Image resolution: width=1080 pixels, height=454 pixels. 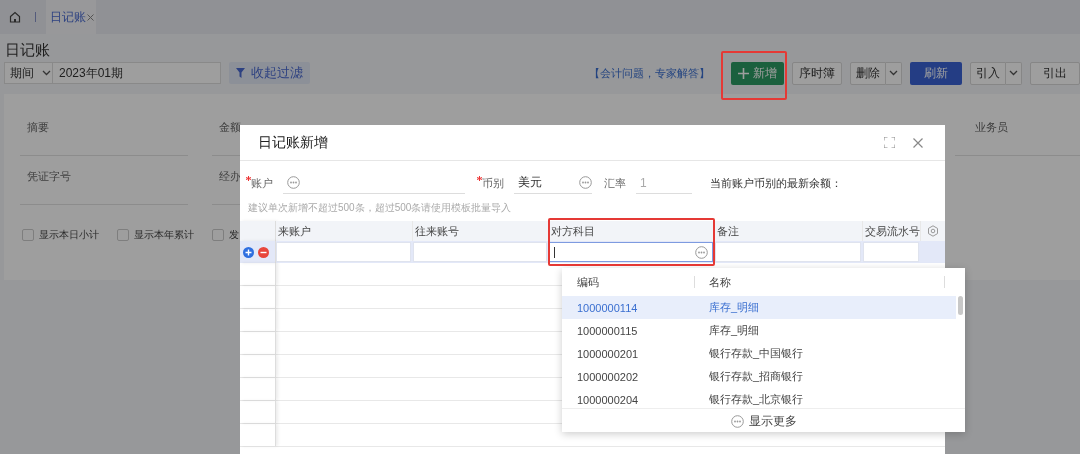 I want to click on column-header: 名称, so click(x=820, y=282).